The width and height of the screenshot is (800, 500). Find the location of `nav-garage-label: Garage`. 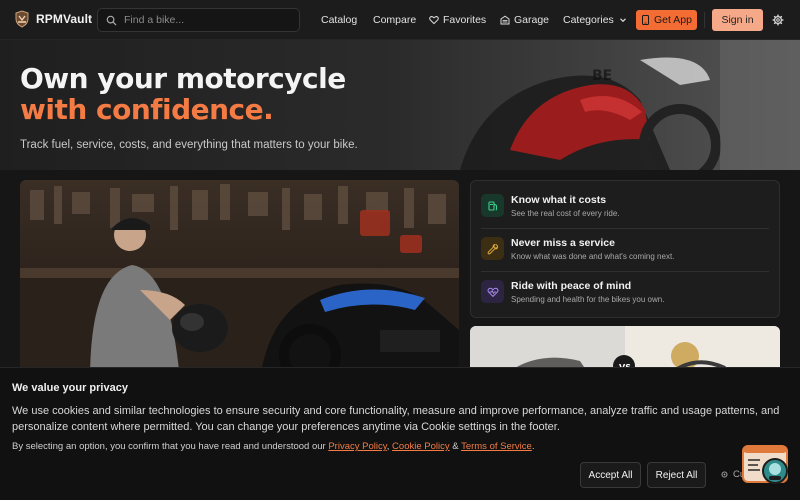

nav-garage-label: Garage is located at coordinates (532, 20).